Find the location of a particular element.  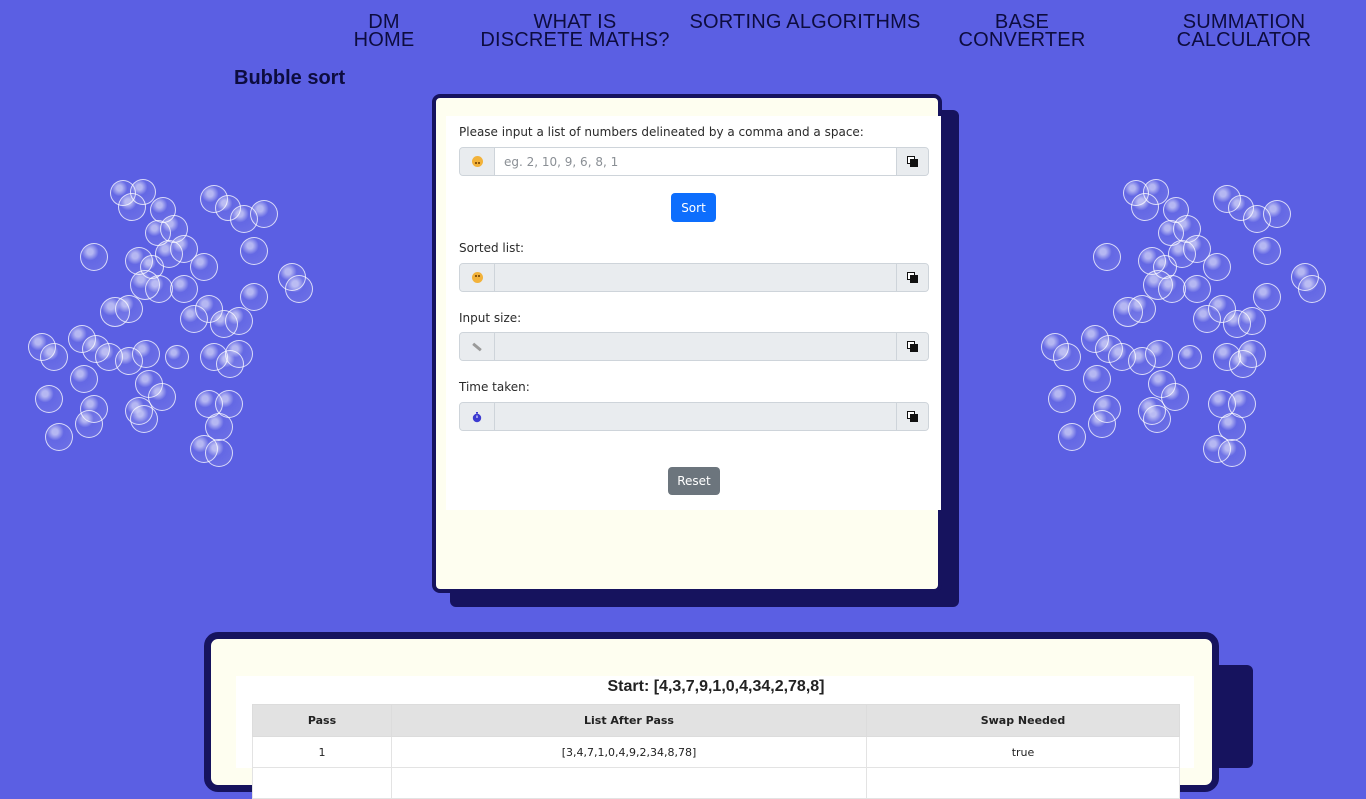

copy-size-button is located at coordinates (912, 346).